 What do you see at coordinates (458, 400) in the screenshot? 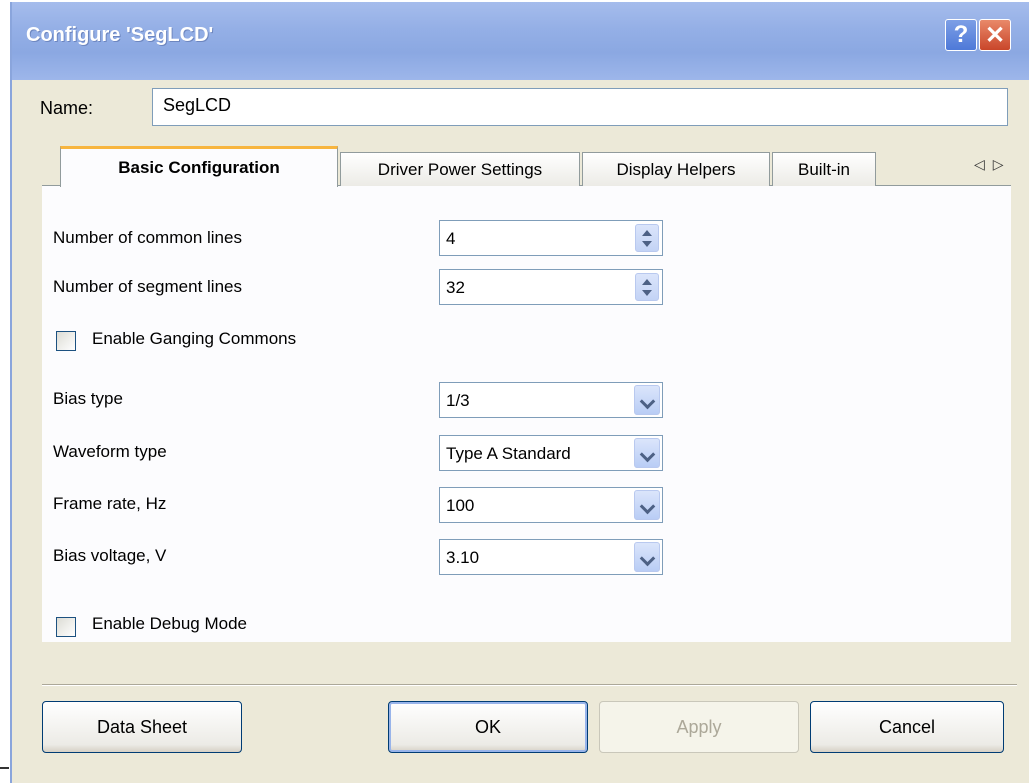
I see `bias-type-value: 1/3` at bounding box center [458, 400].